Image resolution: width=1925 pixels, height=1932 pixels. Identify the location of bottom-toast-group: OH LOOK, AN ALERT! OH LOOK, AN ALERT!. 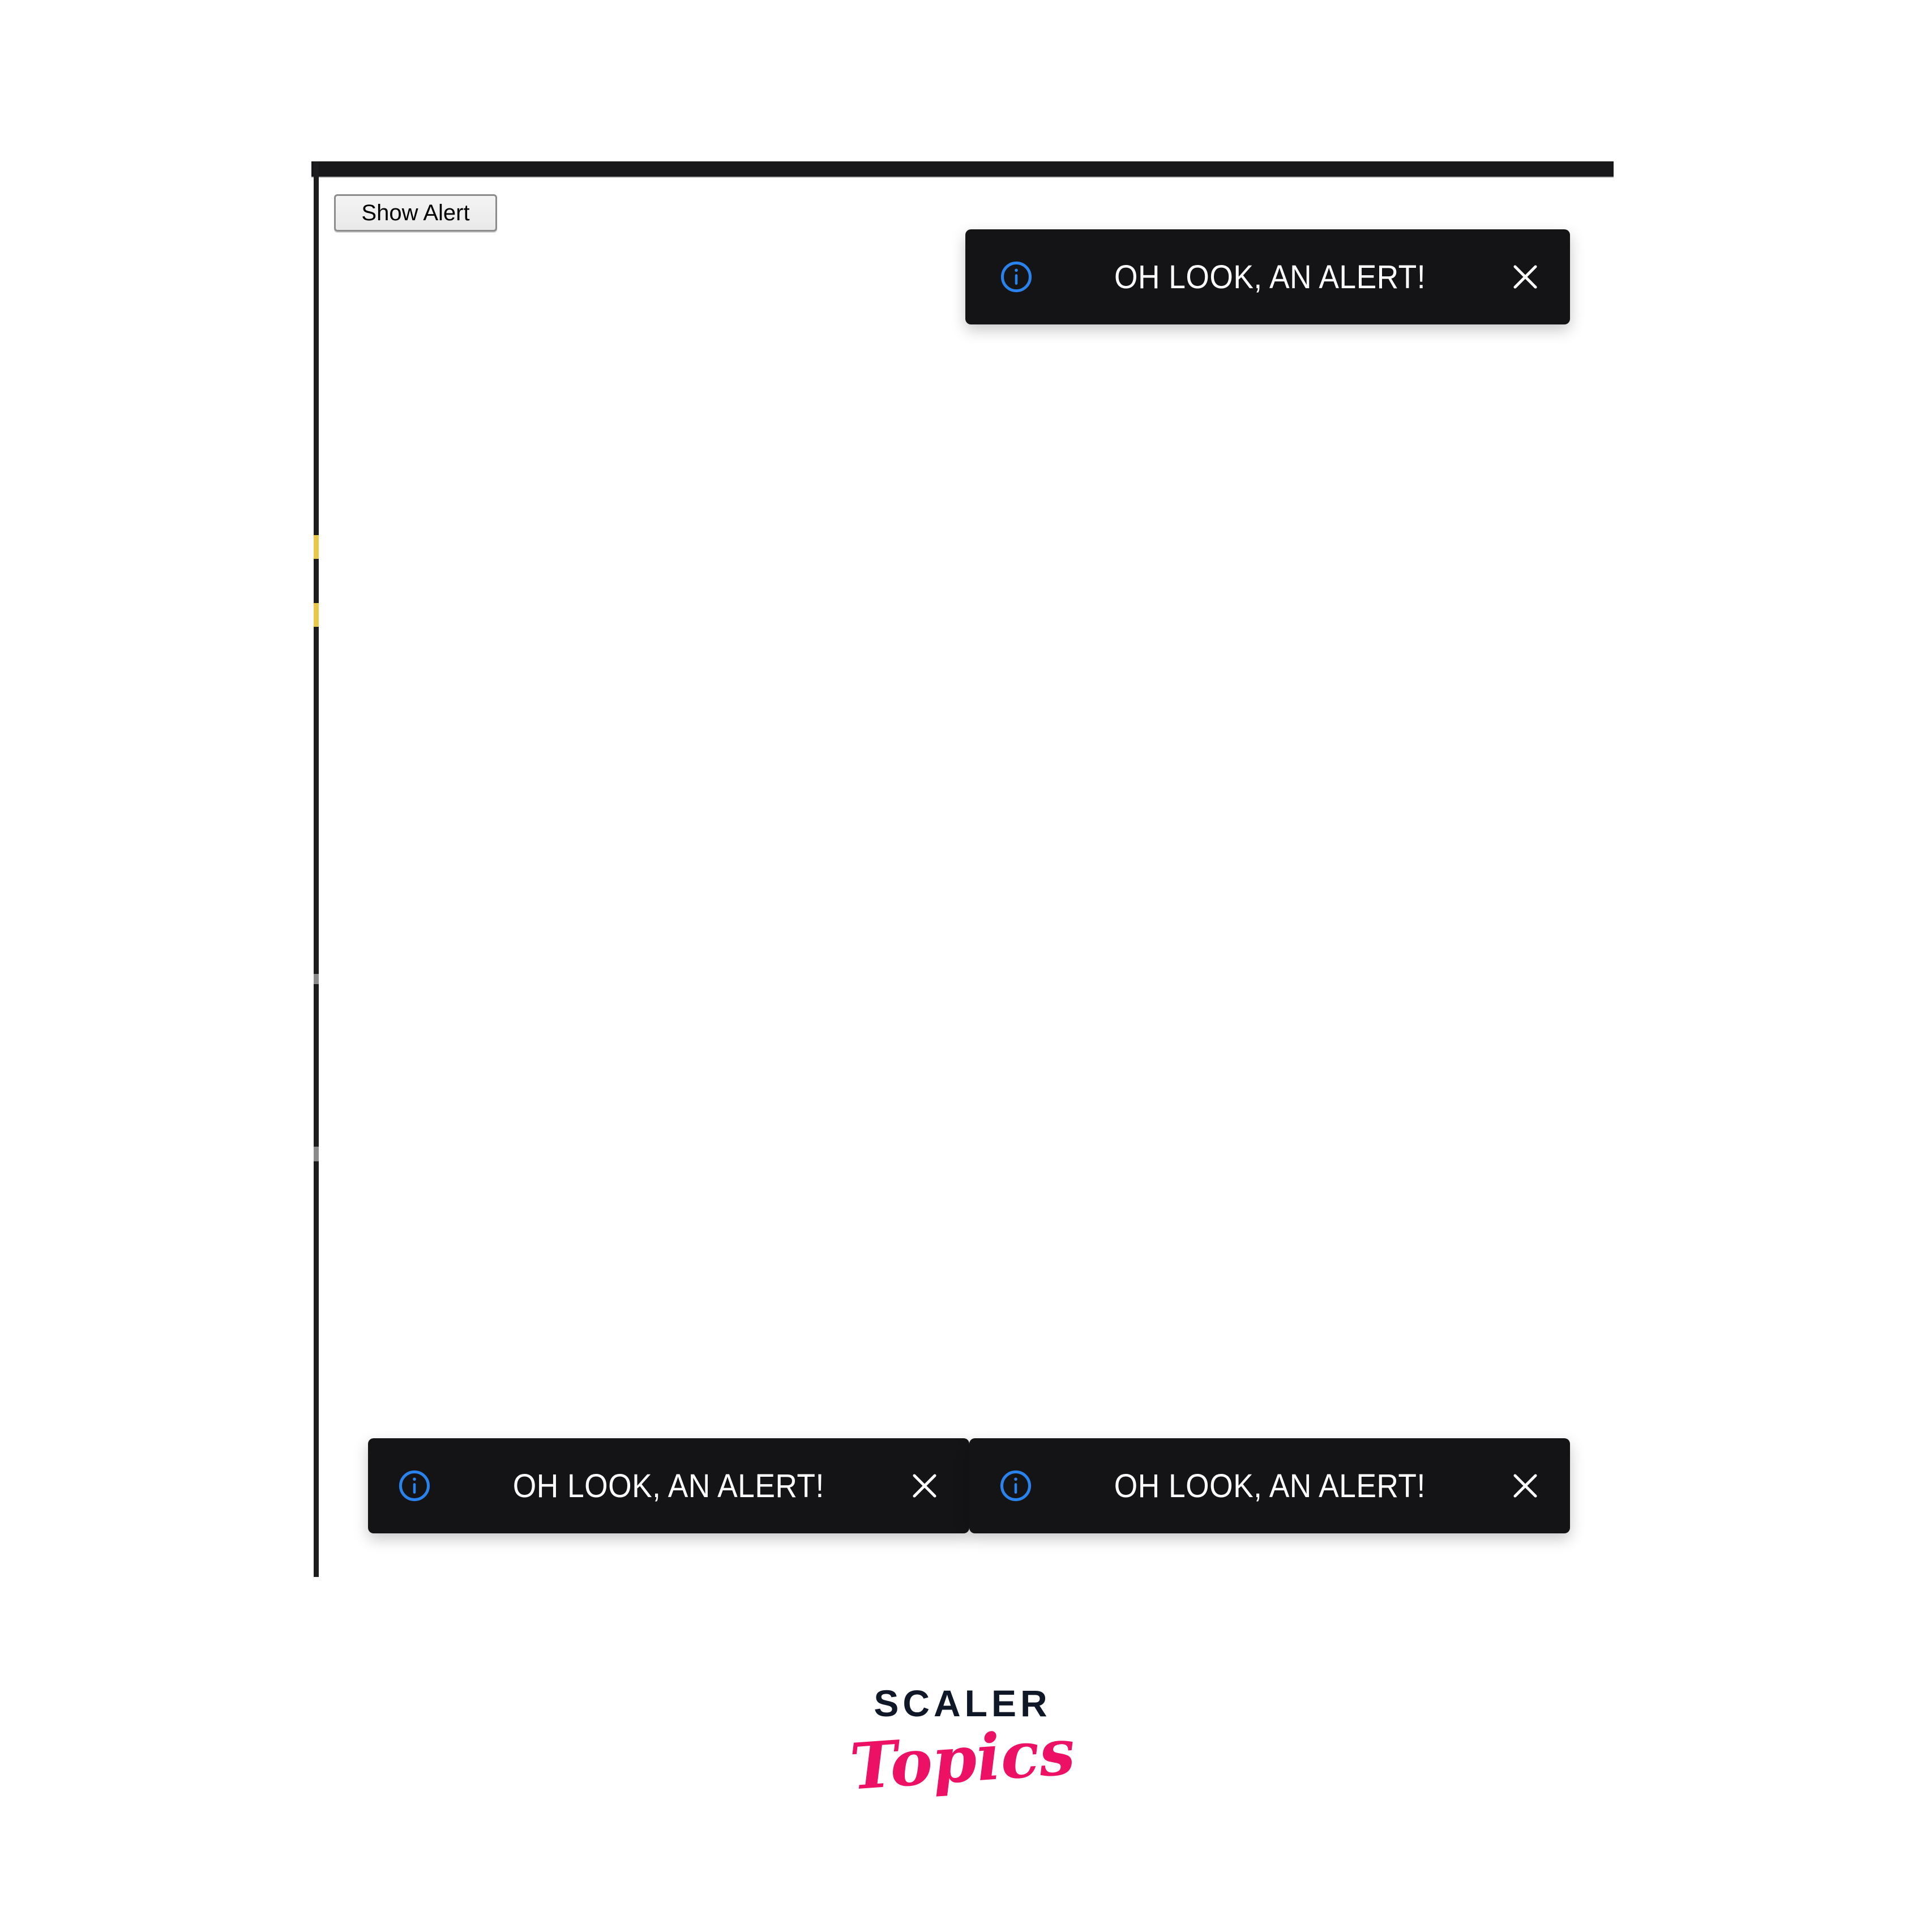
(969, 1485).